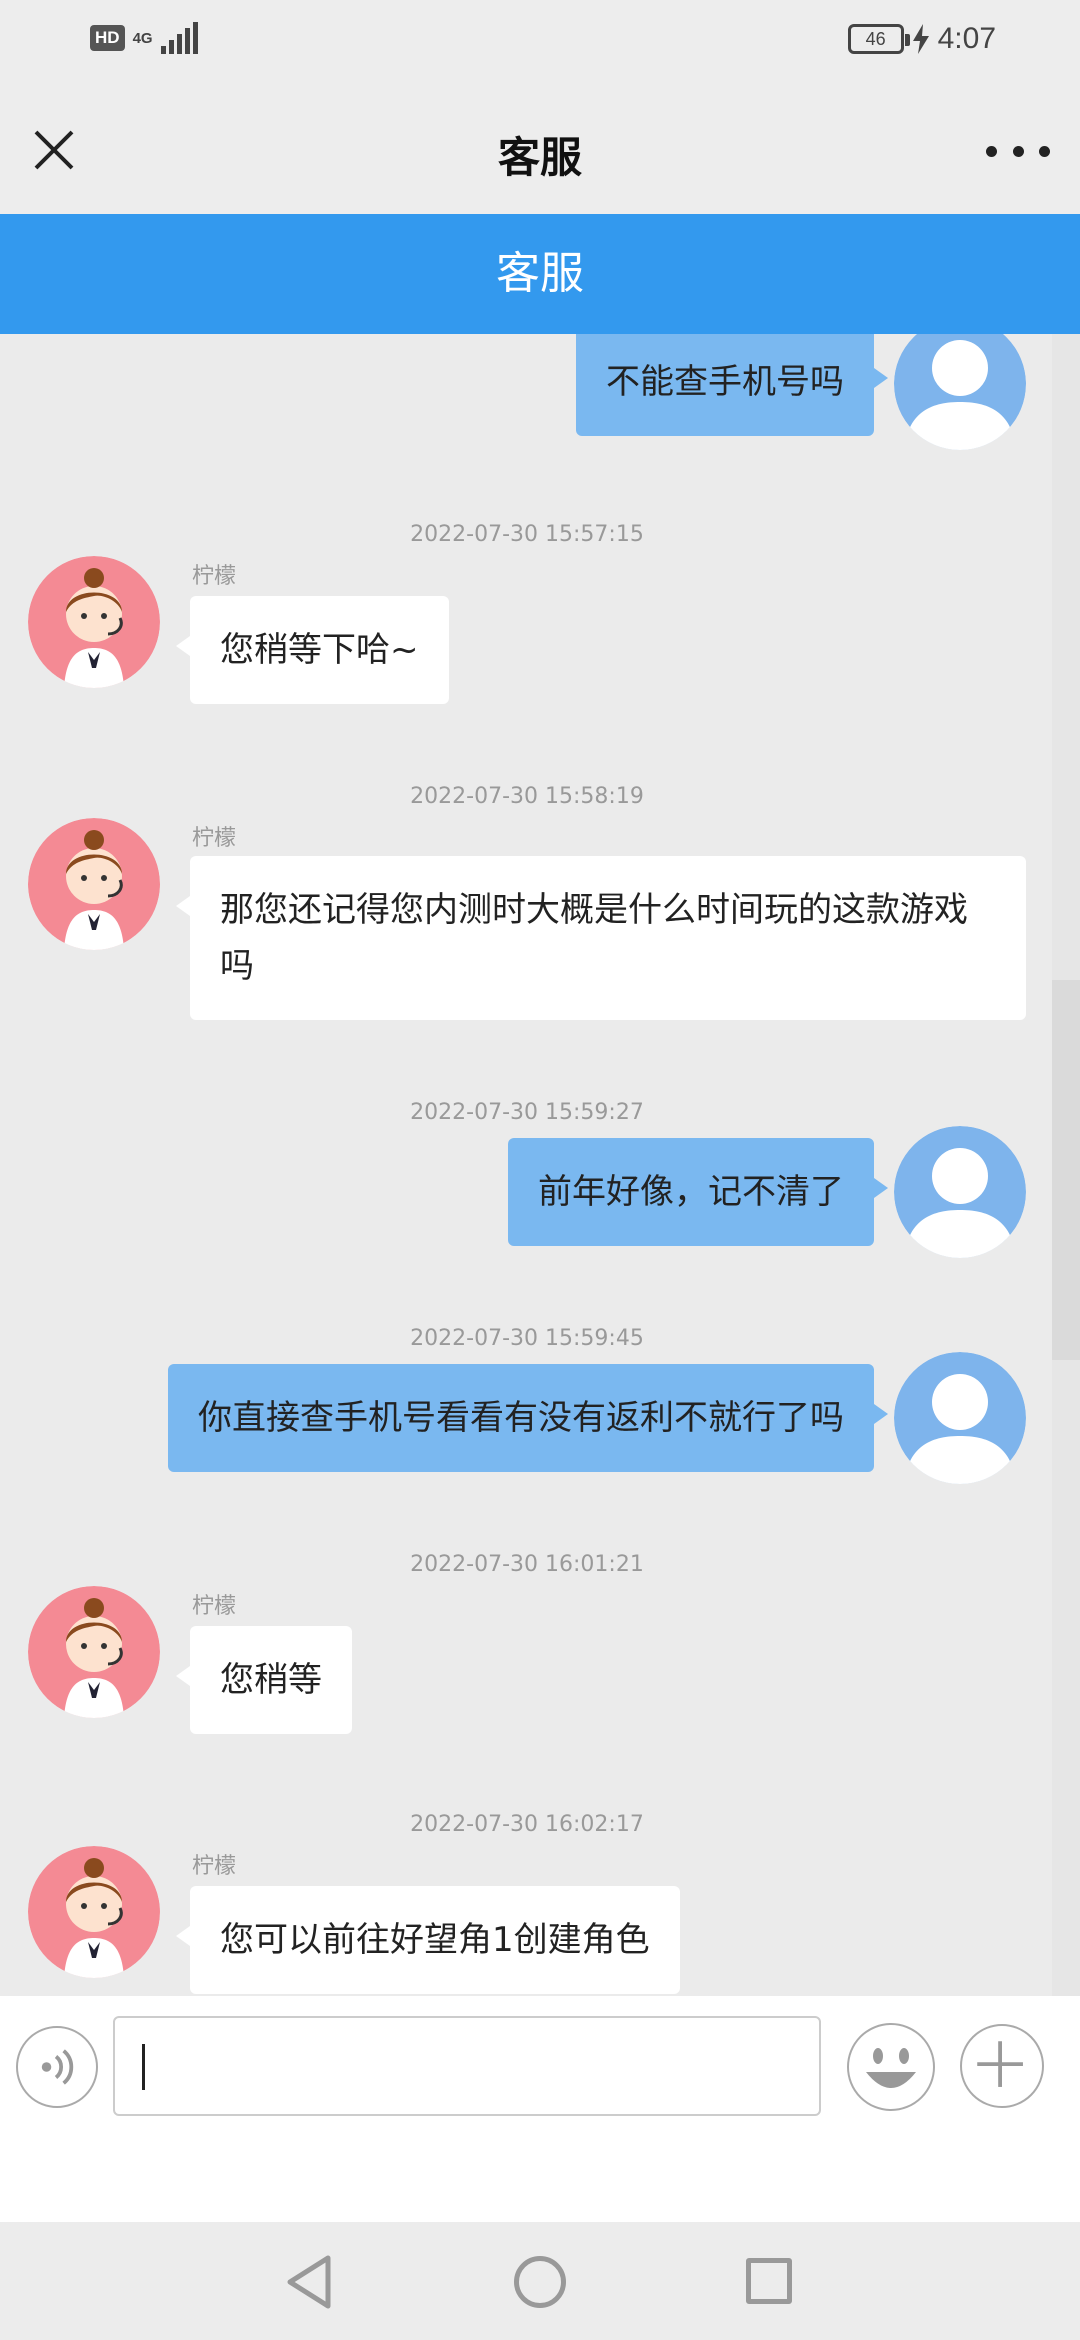  I want to click on message-input, so click(467, 2066).